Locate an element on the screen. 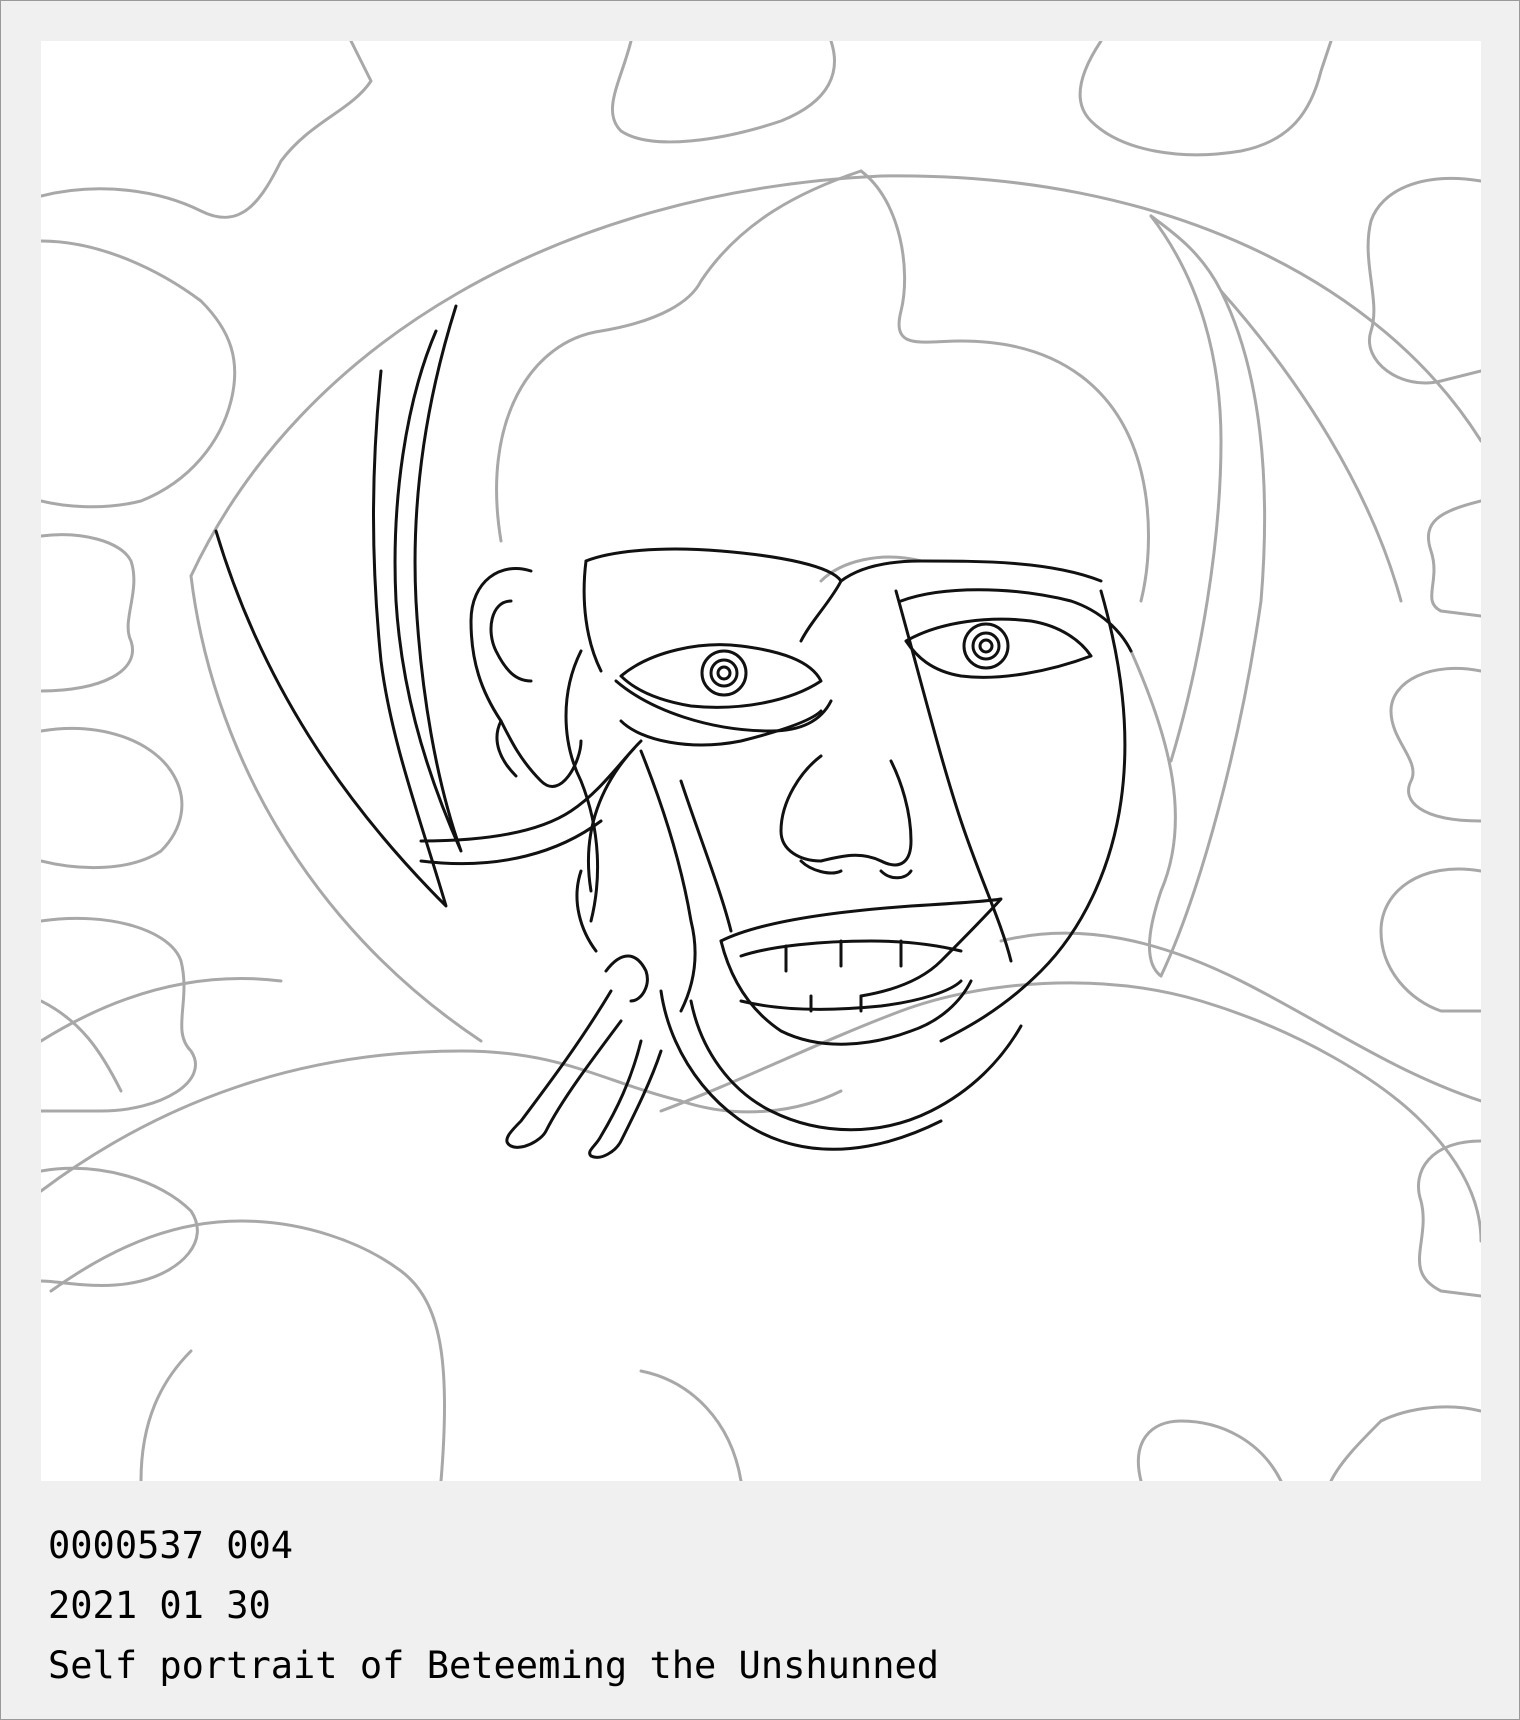 The height and width of the screenshot is (1720, 1520). catalog-number: 0000537 004 is located at coordinates (171, 1545).